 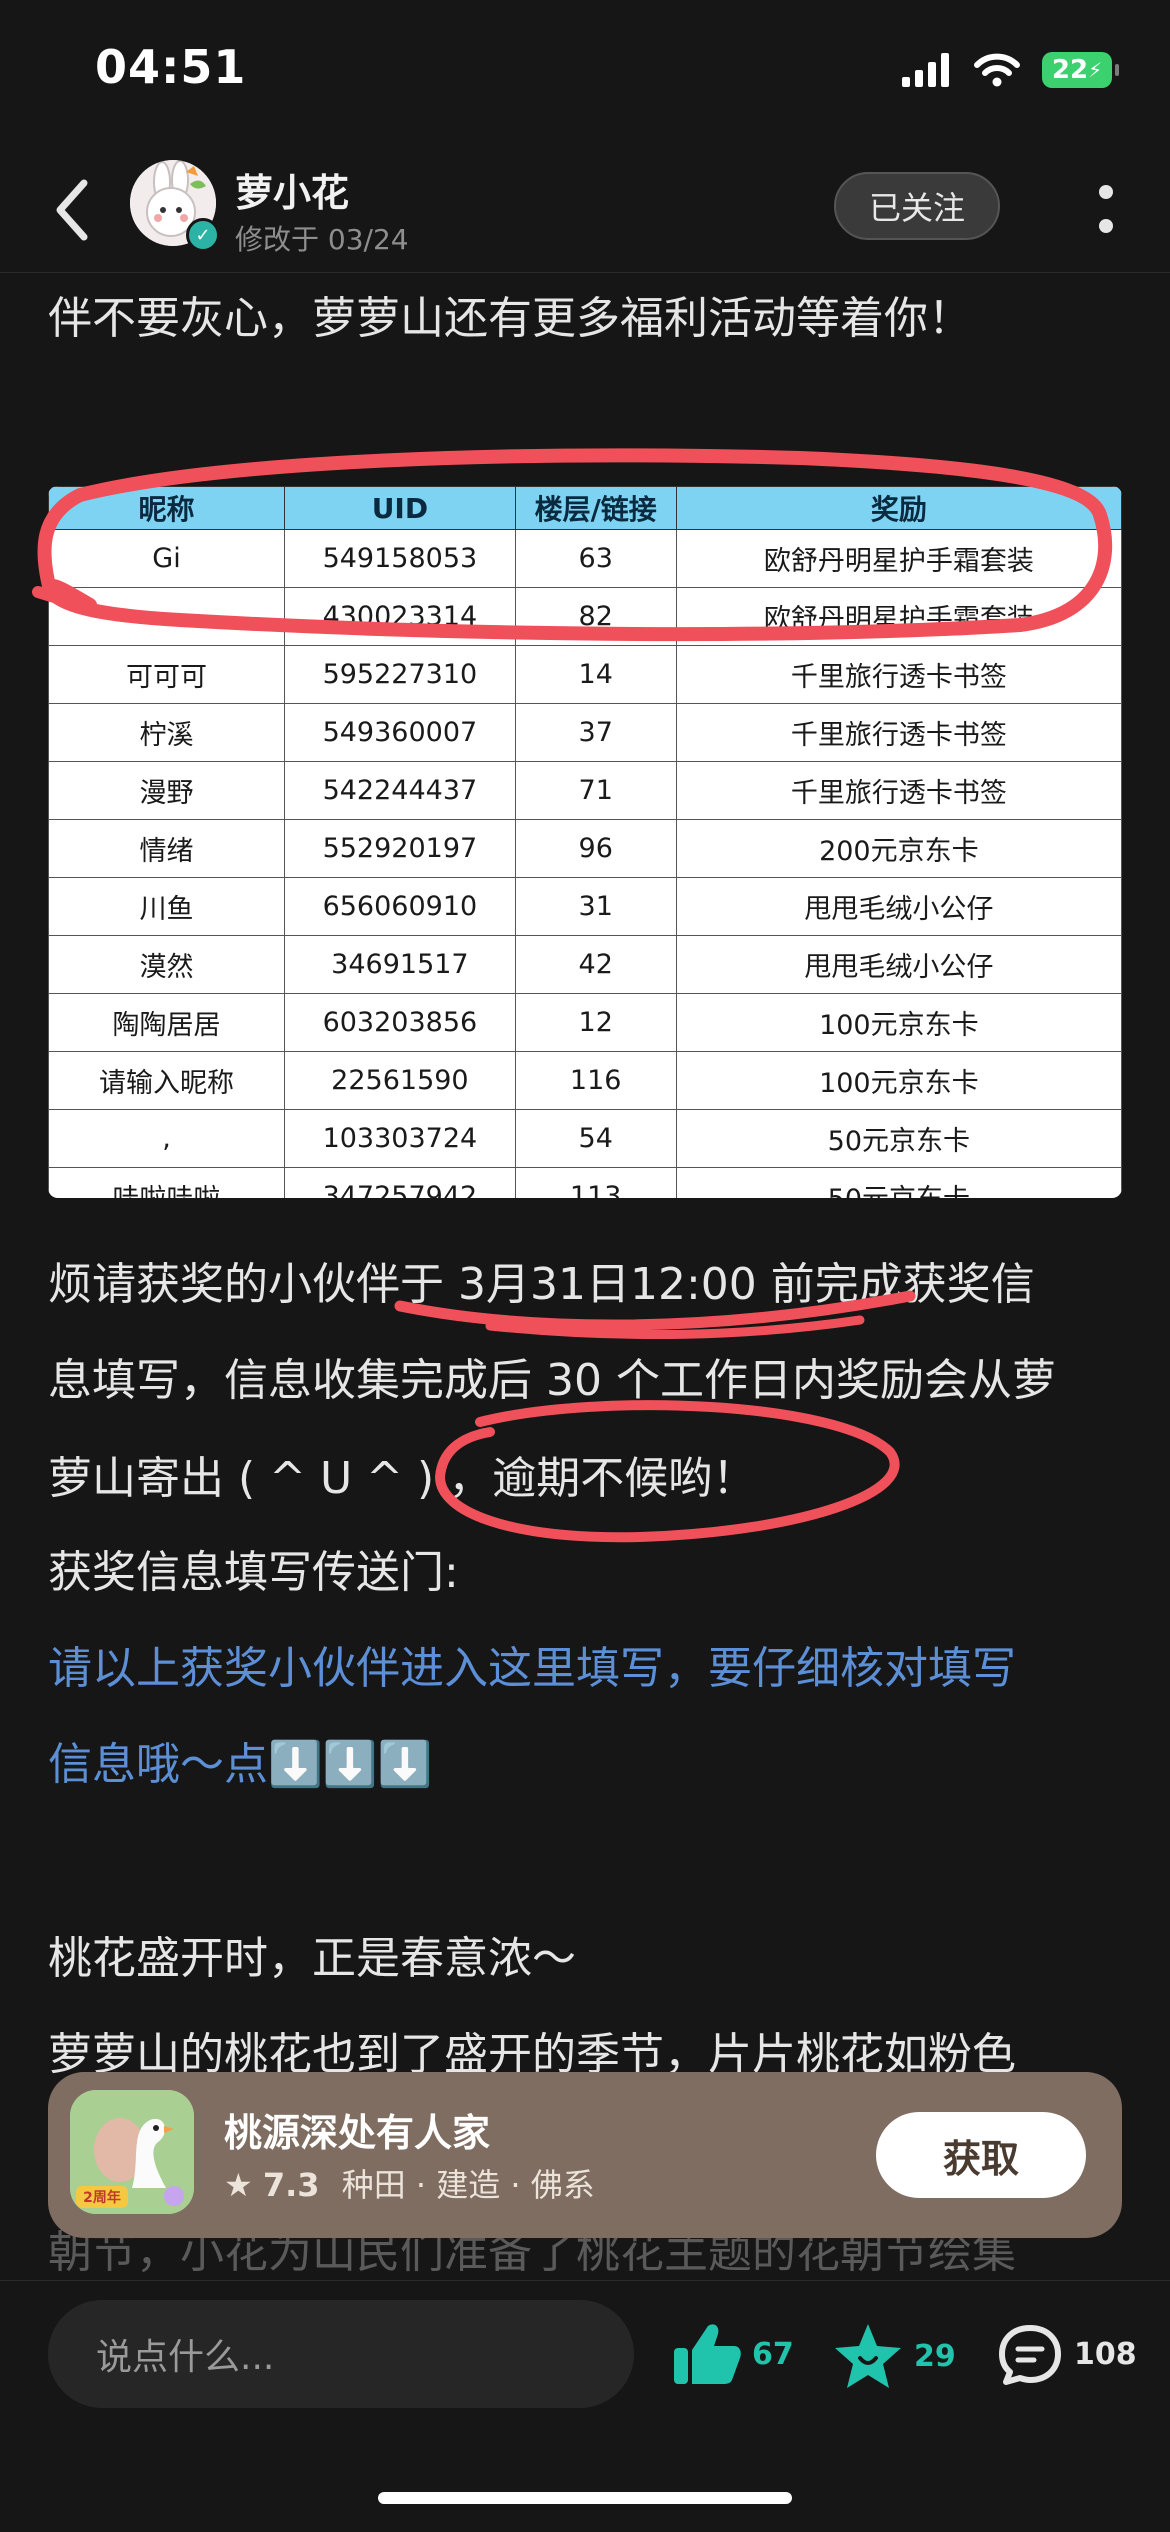 I want to click on anniversary-badge: 2周年, so click(x=102, y=2197).